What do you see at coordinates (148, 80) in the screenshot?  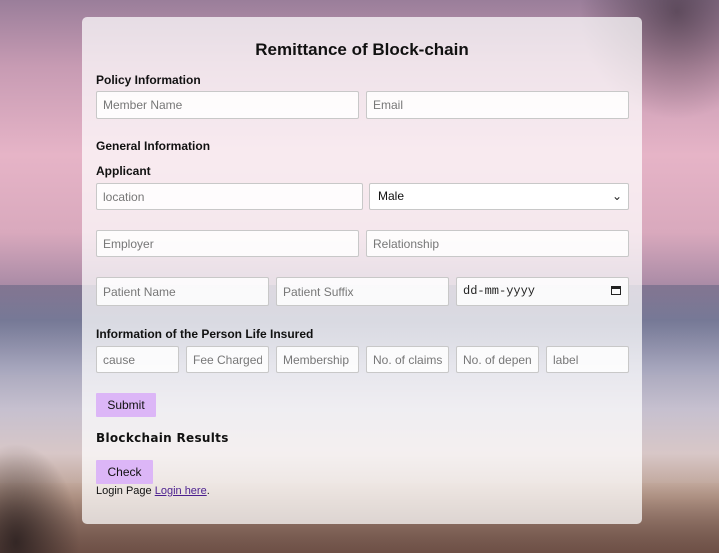 I see `policy-information-label: Policy Information` at bounding box center [148, 80].